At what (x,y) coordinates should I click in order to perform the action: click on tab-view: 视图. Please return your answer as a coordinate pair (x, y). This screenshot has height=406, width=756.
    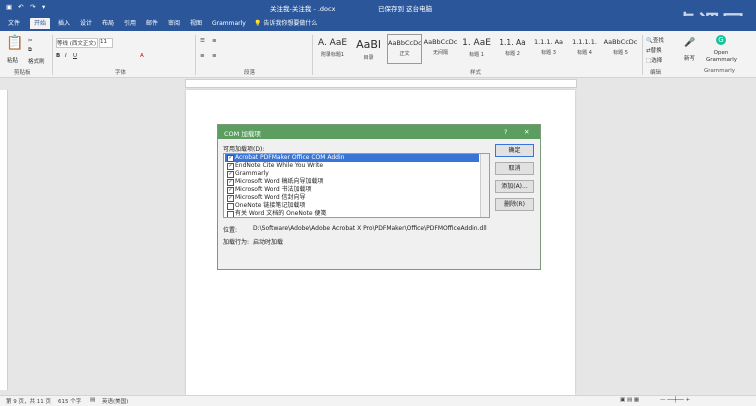
    Looking at the image, I should click on (196, 23).